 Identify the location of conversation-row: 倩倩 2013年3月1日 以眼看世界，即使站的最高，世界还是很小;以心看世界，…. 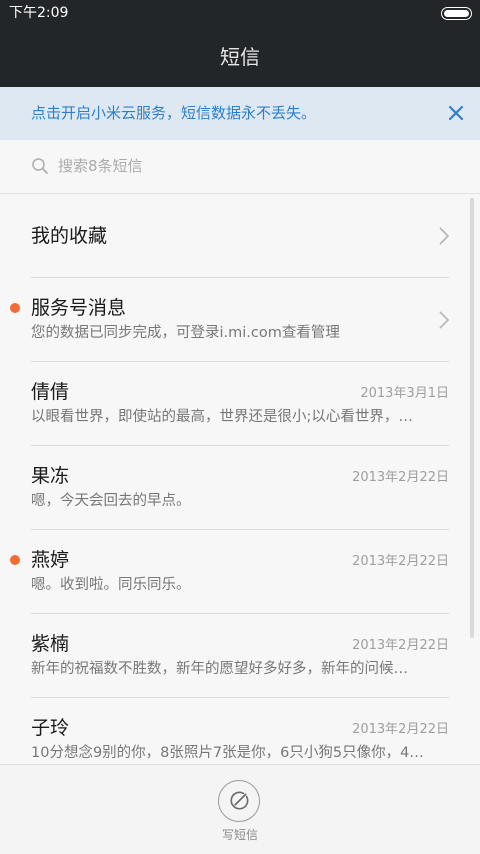
(240, 404).